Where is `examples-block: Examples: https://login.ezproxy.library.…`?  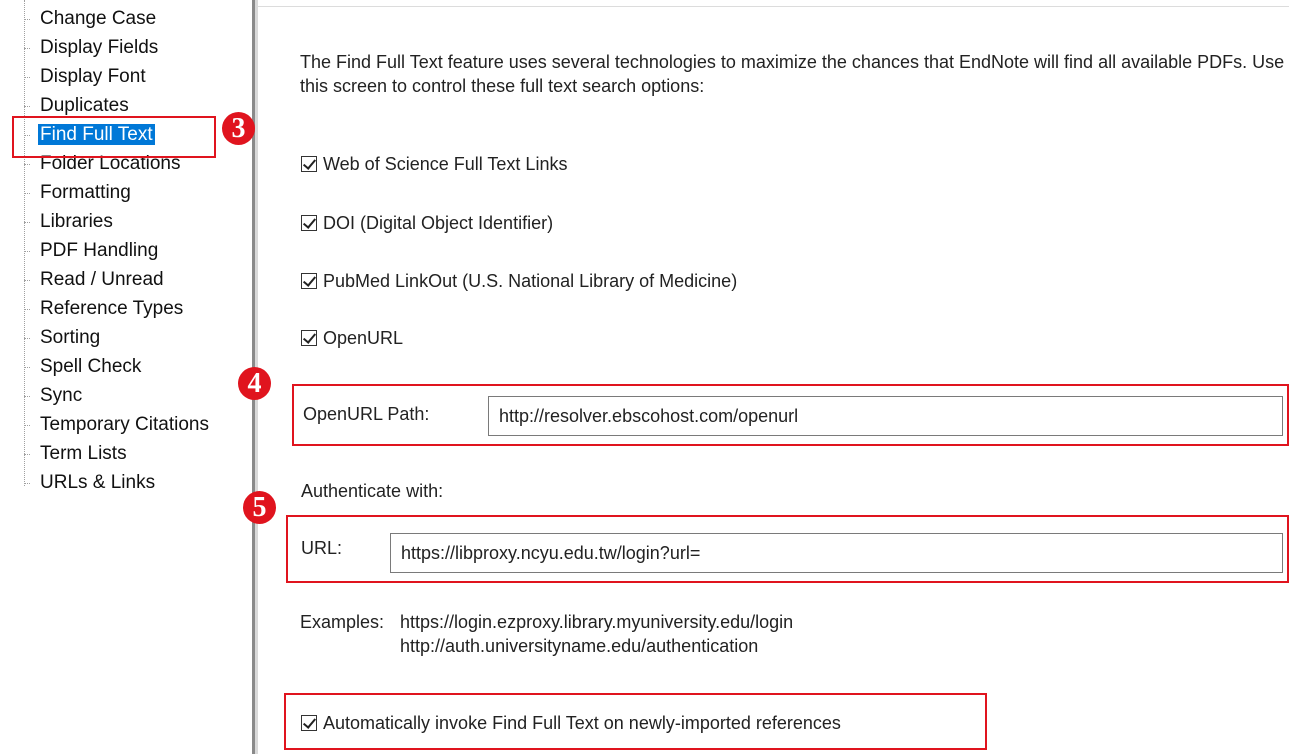 examples-block: Examples: https://login.ezproxy.library.… is located at coordinates (546, 633).